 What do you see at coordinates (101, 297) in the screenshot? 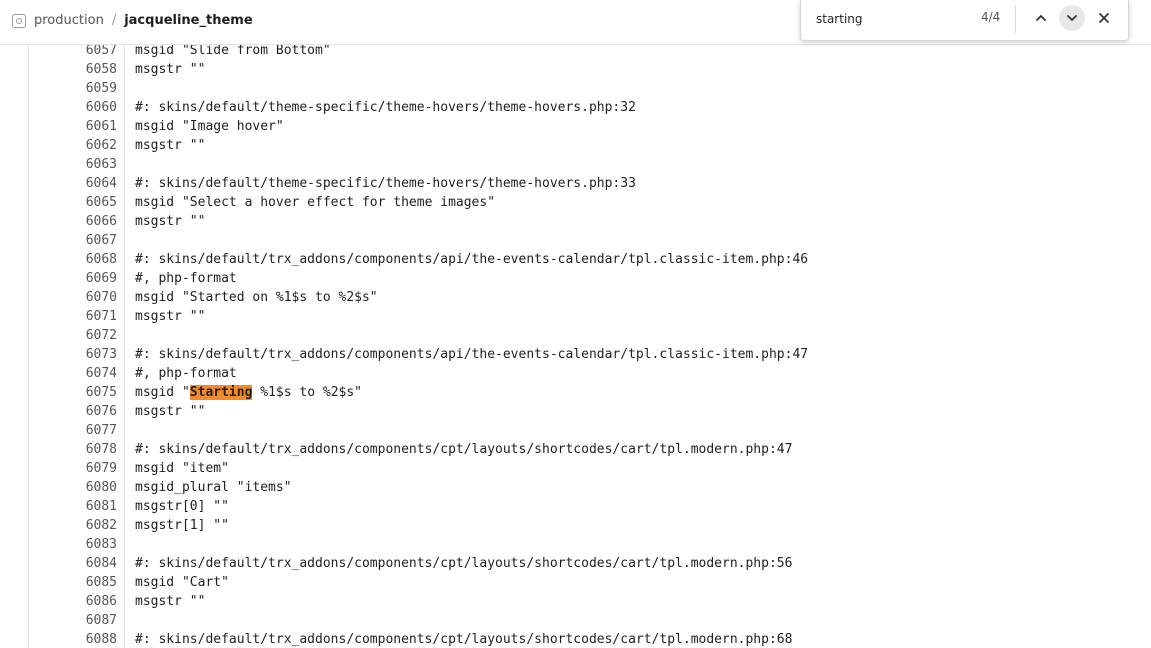
I see `line-number: 6070` at bounding box center [101, 297].